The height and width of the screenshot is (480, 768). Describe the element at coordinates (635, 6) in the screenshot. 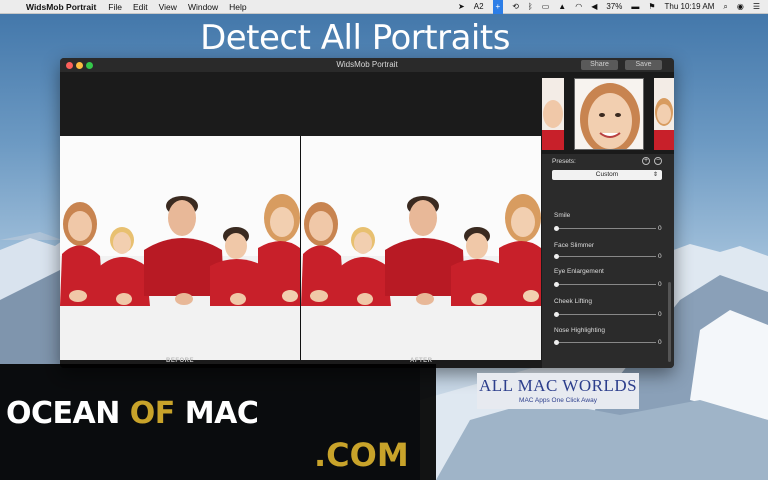

I see `battery-icon: ▬` at that location.